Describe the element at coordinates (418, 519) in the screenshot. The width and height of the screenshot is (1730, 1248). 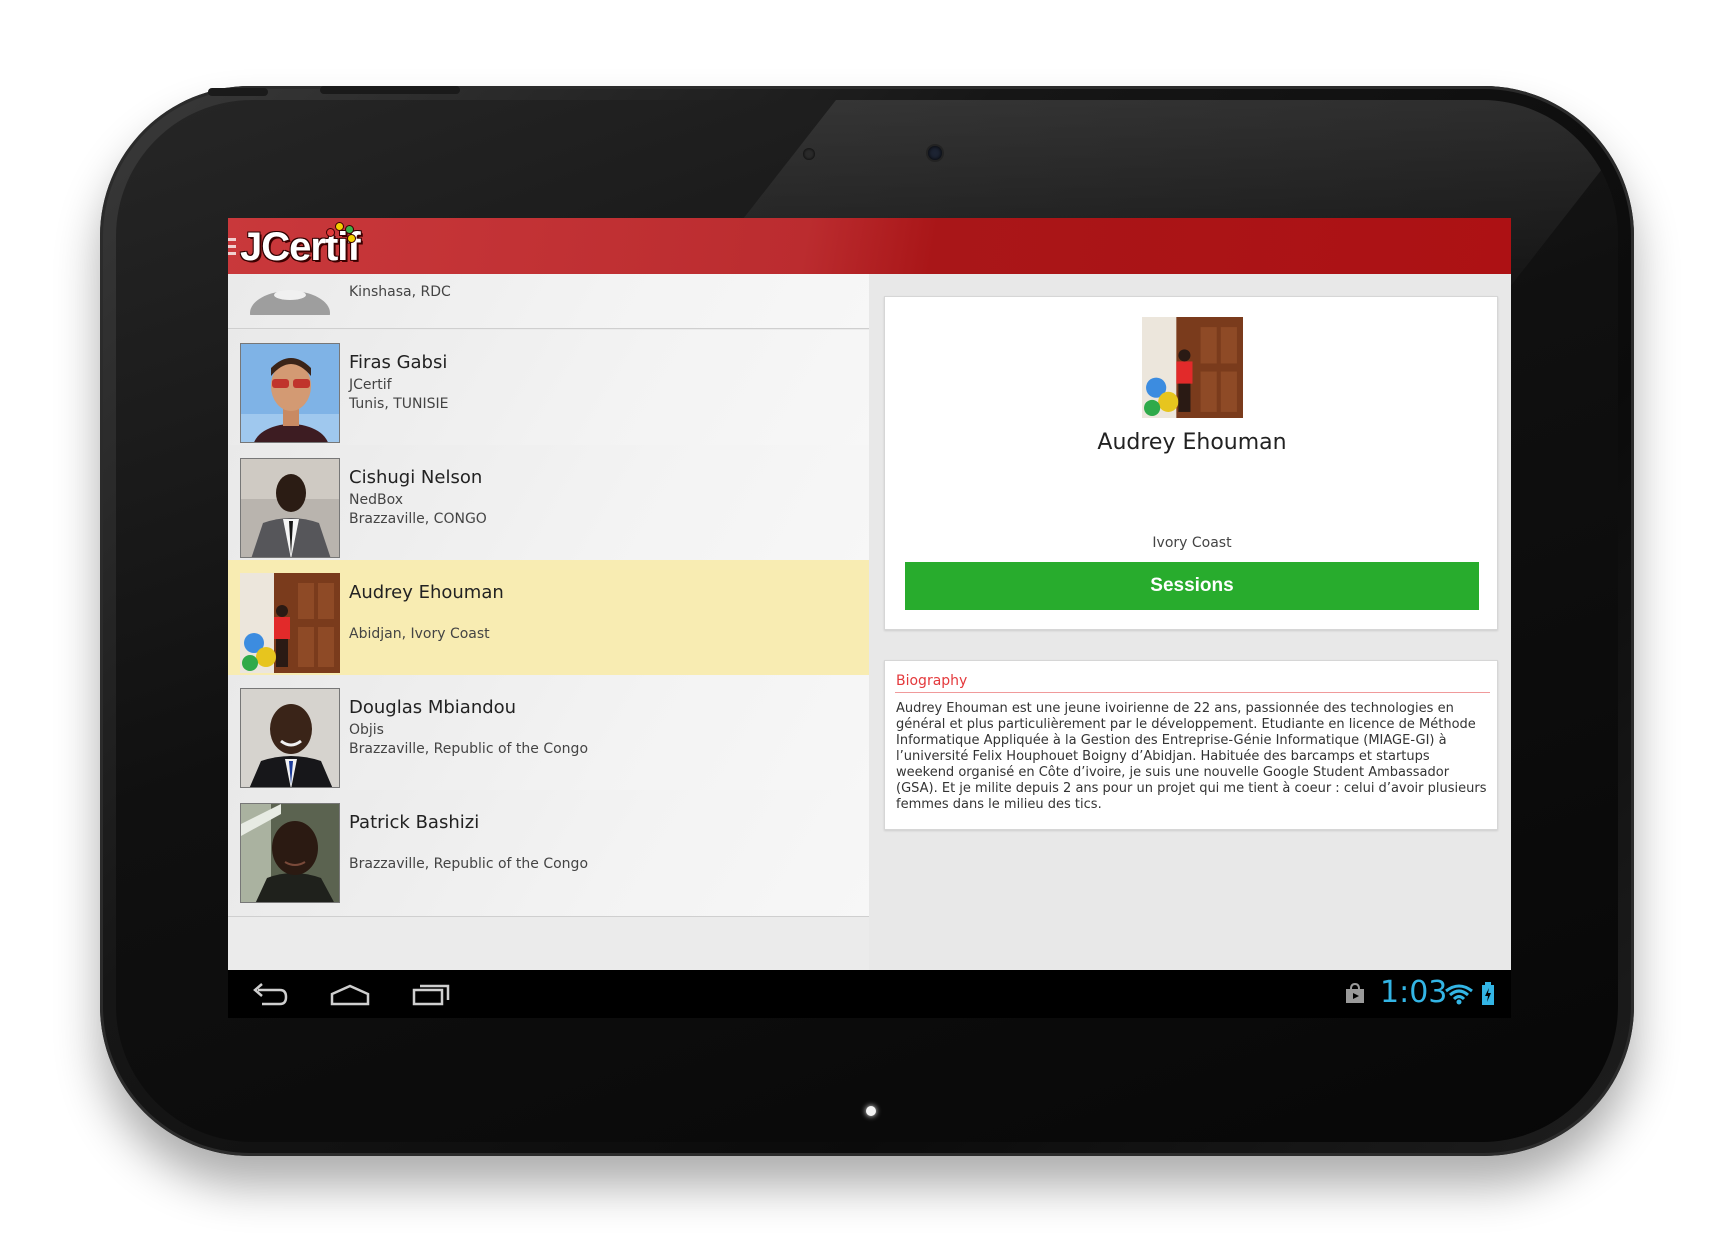
I see `speaker-location: Brazzaville, CONGO` at that location.